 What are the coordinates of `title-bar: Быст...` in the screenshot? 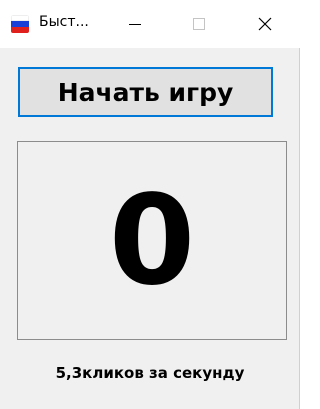 It's located at (150, 24).